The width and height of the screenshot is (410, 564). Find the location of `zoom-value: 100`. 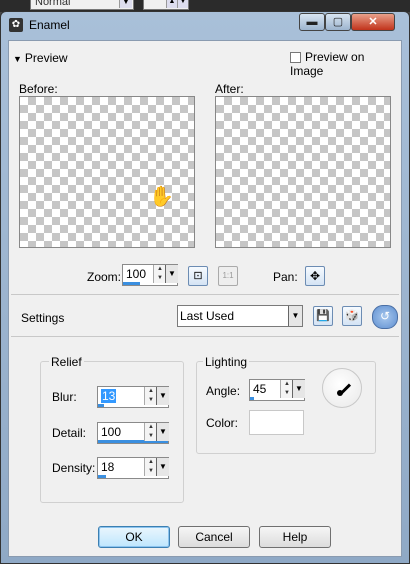

zoom-value: 100 is located at coordinates (136, 274).